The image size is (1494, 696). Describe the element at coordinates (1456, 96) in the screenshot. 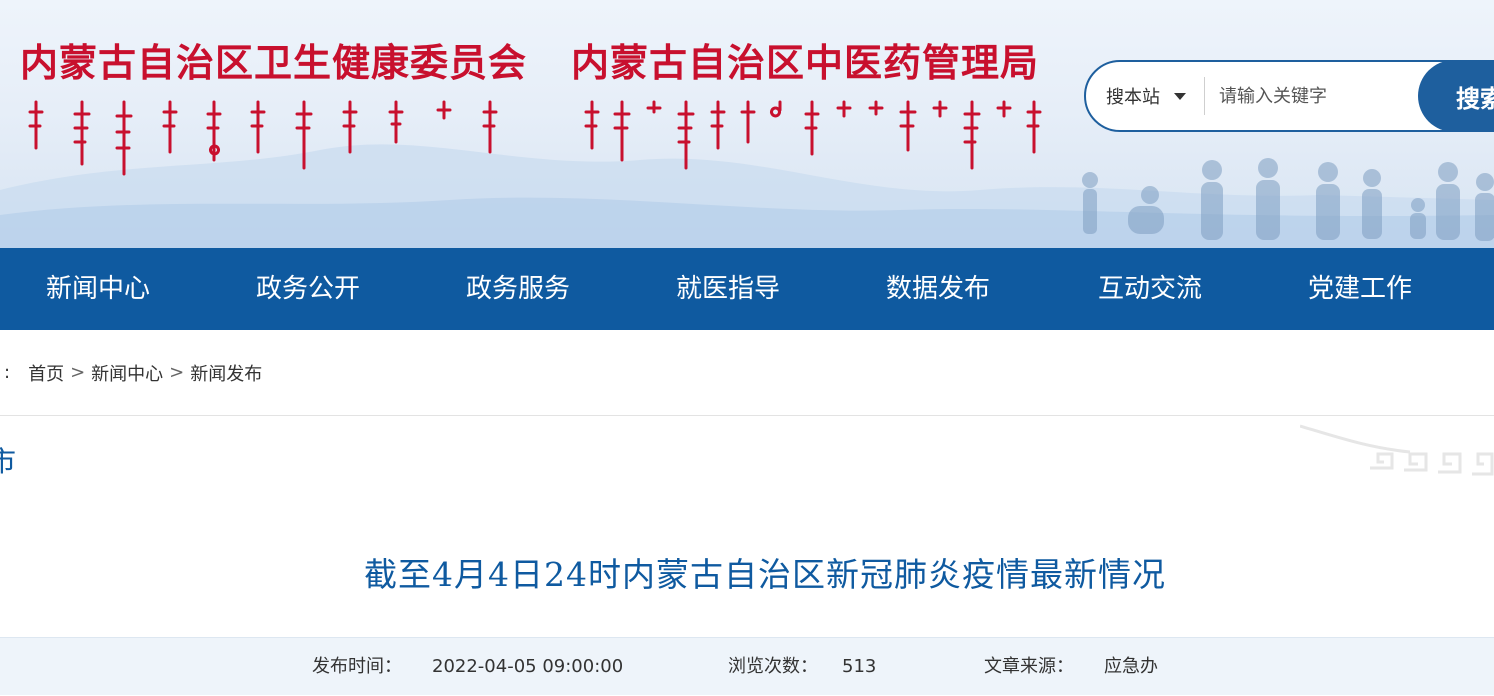

I see `search-button: 搜索` at that location.